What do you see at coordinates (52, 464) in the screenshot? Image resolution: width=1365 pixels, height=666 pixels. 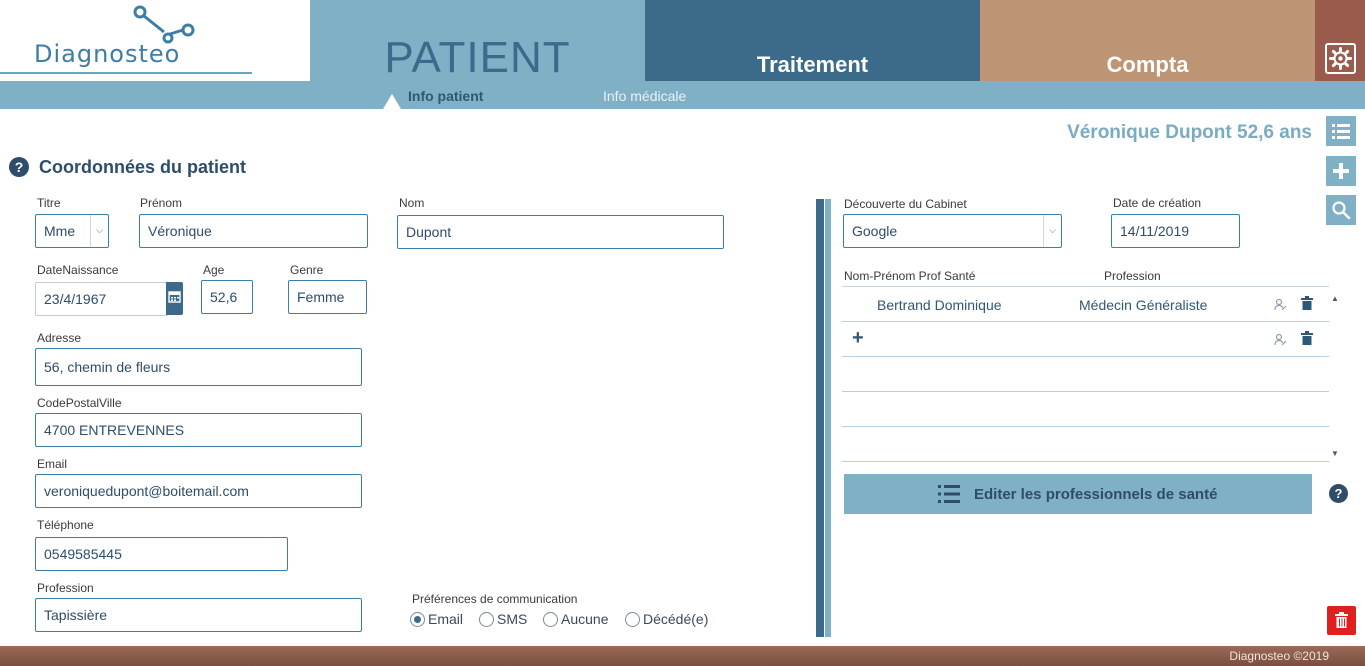 I see `email-label: Email` at bounding box center [52, 464].